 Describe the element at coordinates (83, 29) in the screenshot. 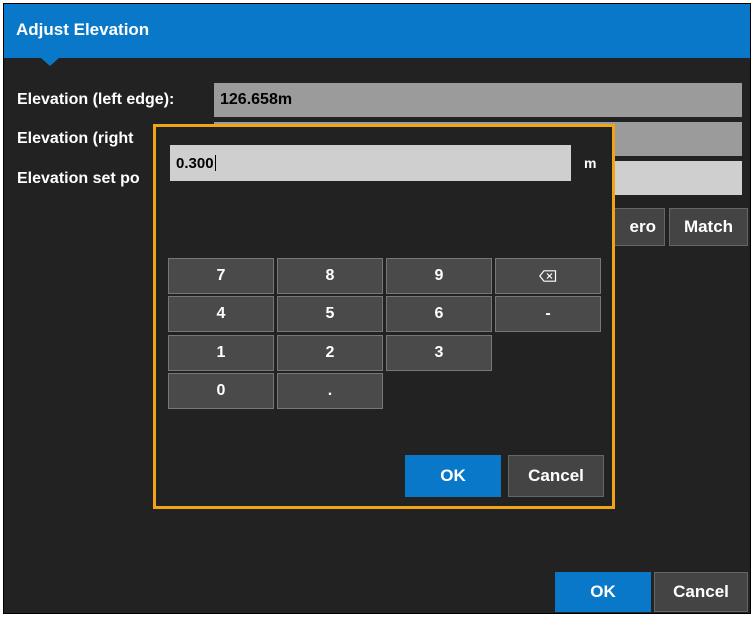

I see `dialog-title: Adjust Elevation` at that location.